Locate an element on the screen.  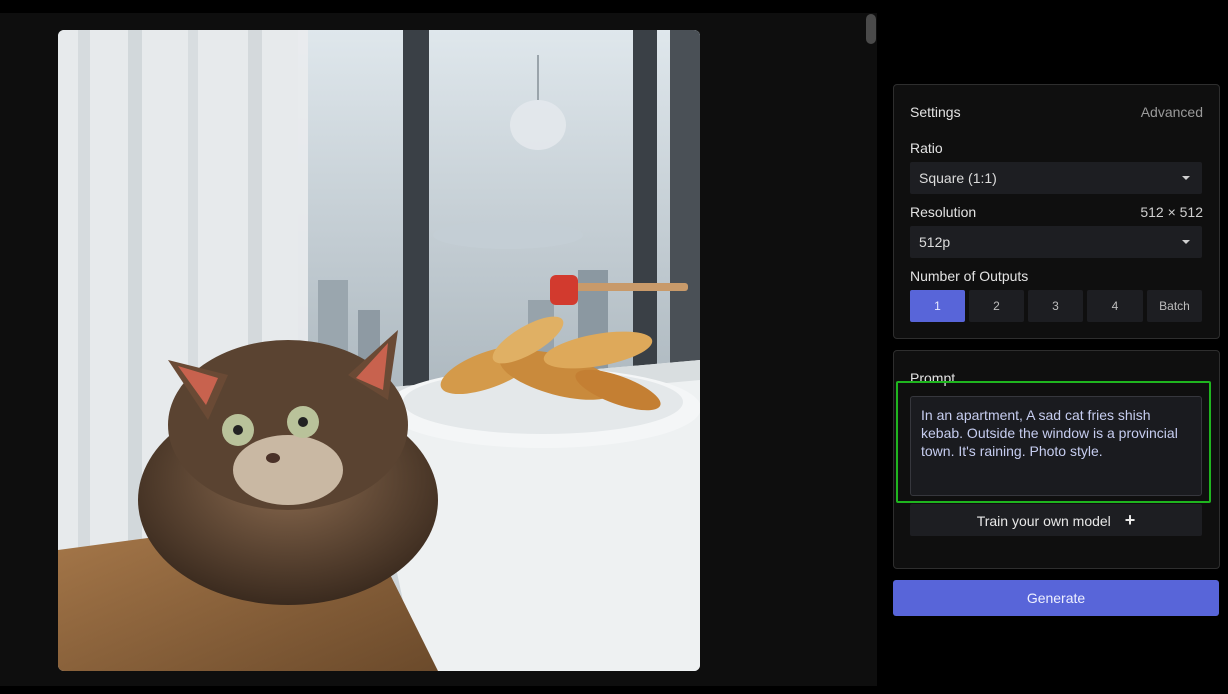
resolution-value: 512p is located at coordinates (935, 242).